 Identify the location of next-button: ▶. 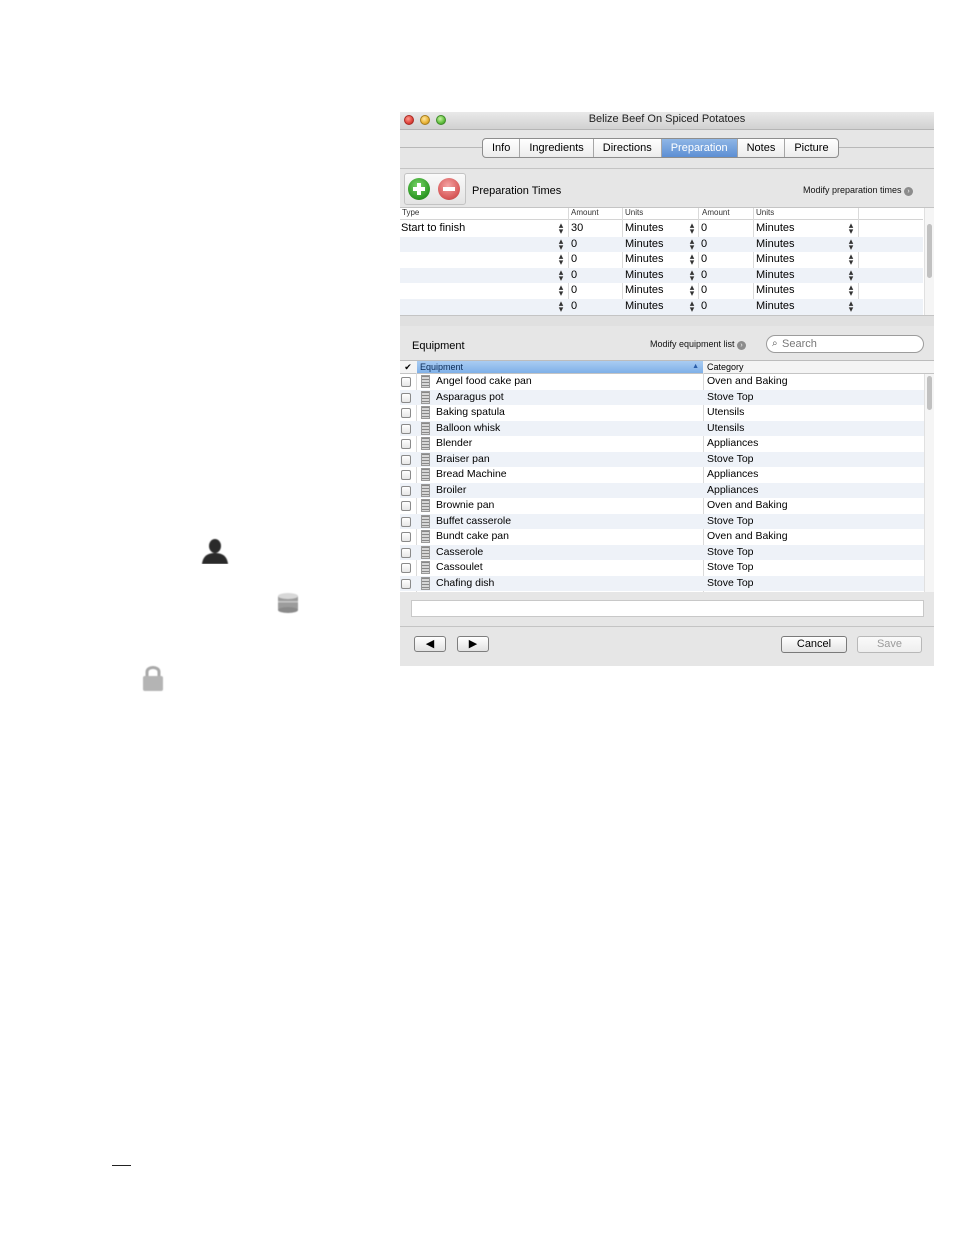
(473, 644).